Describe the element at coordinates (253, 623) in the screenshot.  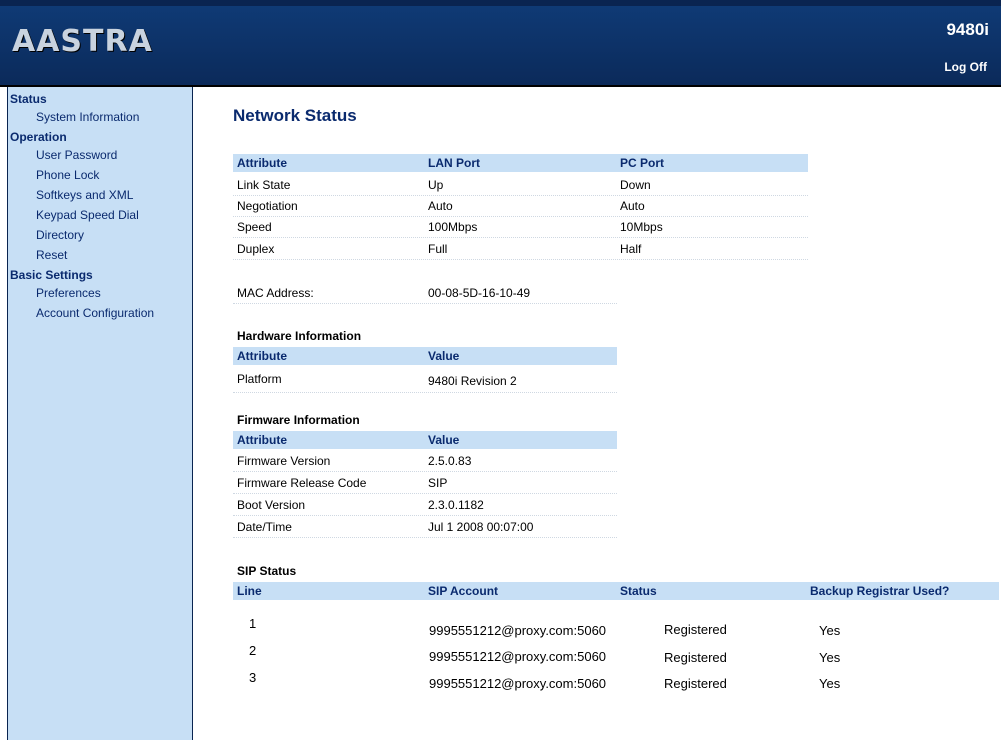
I see `table-cell: 1` at that location.